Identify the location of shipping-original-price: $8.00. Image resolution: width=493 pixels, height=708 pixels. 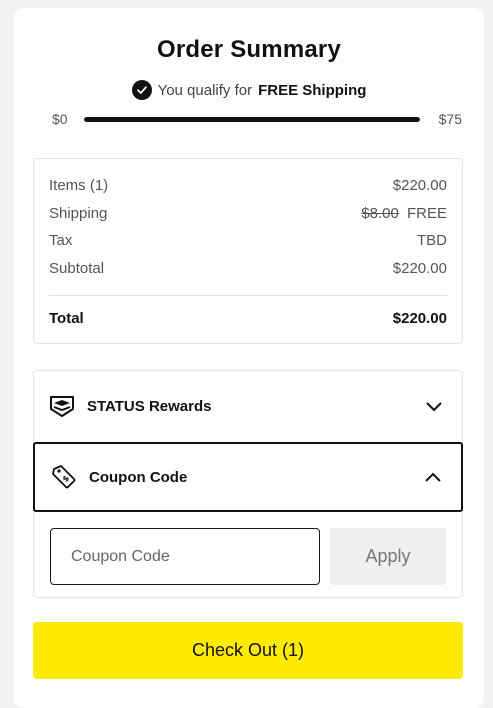
(380, 213).